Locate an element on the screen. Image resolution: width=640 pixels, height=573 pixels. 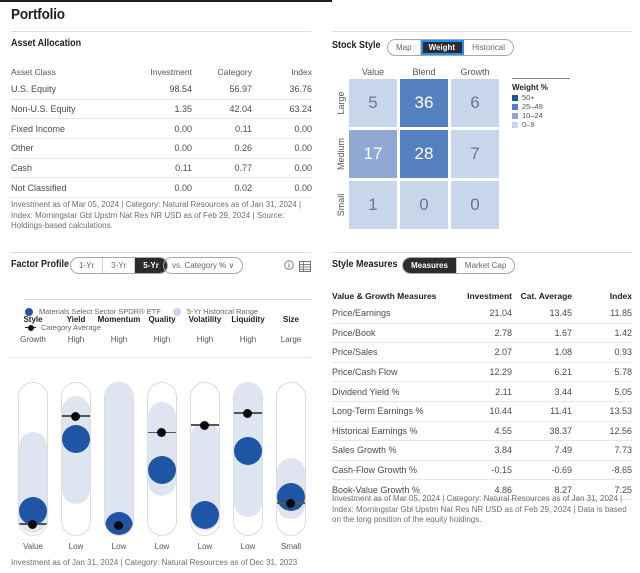
column-header: Asset Class is located at coordinates (33, 71).